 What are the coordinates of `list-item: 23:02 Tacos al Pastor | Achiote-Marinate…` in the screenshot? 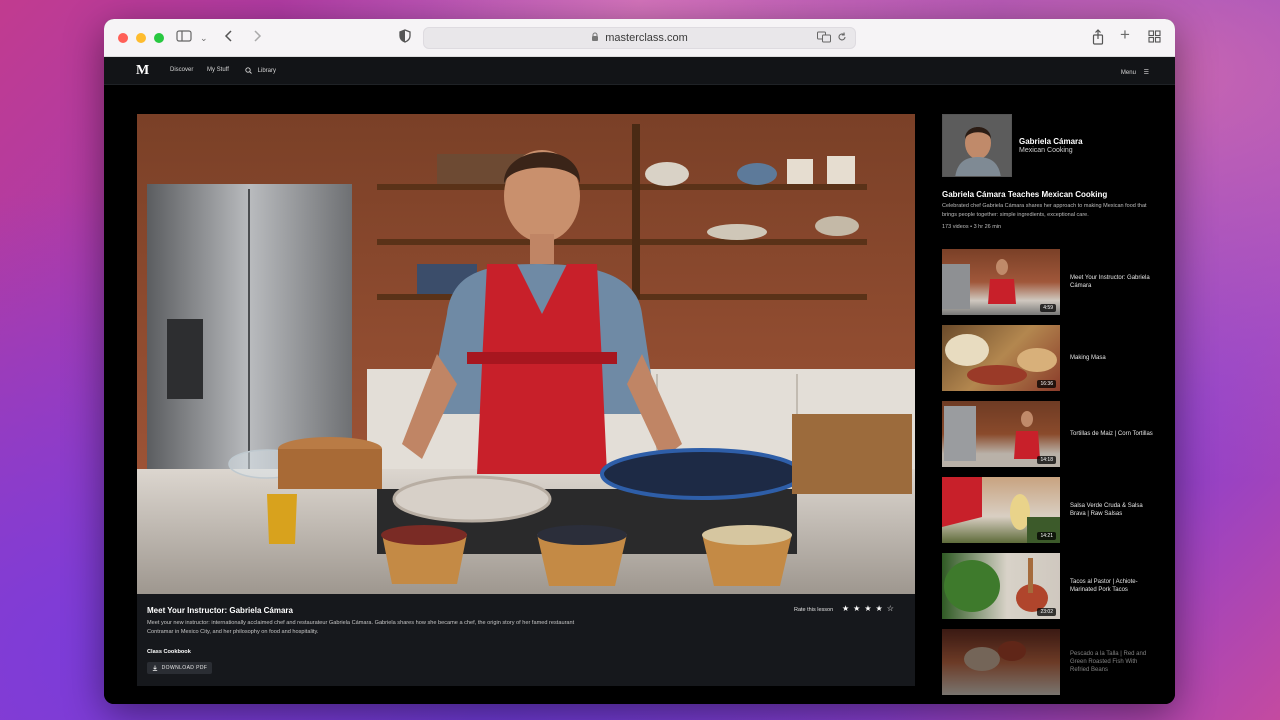 It's located at (1052, 586).